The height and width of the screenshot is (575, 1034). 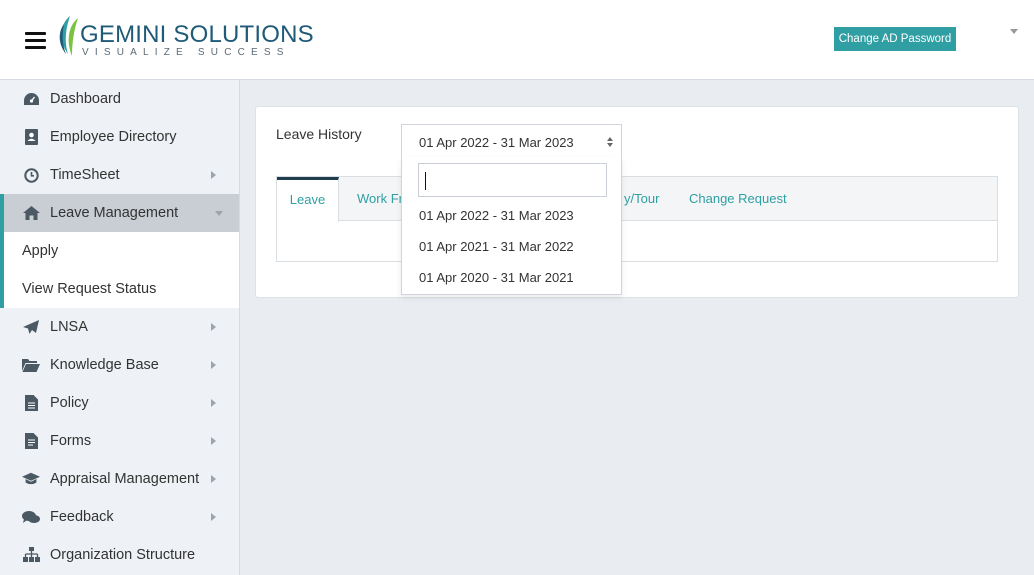 I want to click on sitemap-icon, so click(x=31, y=555).